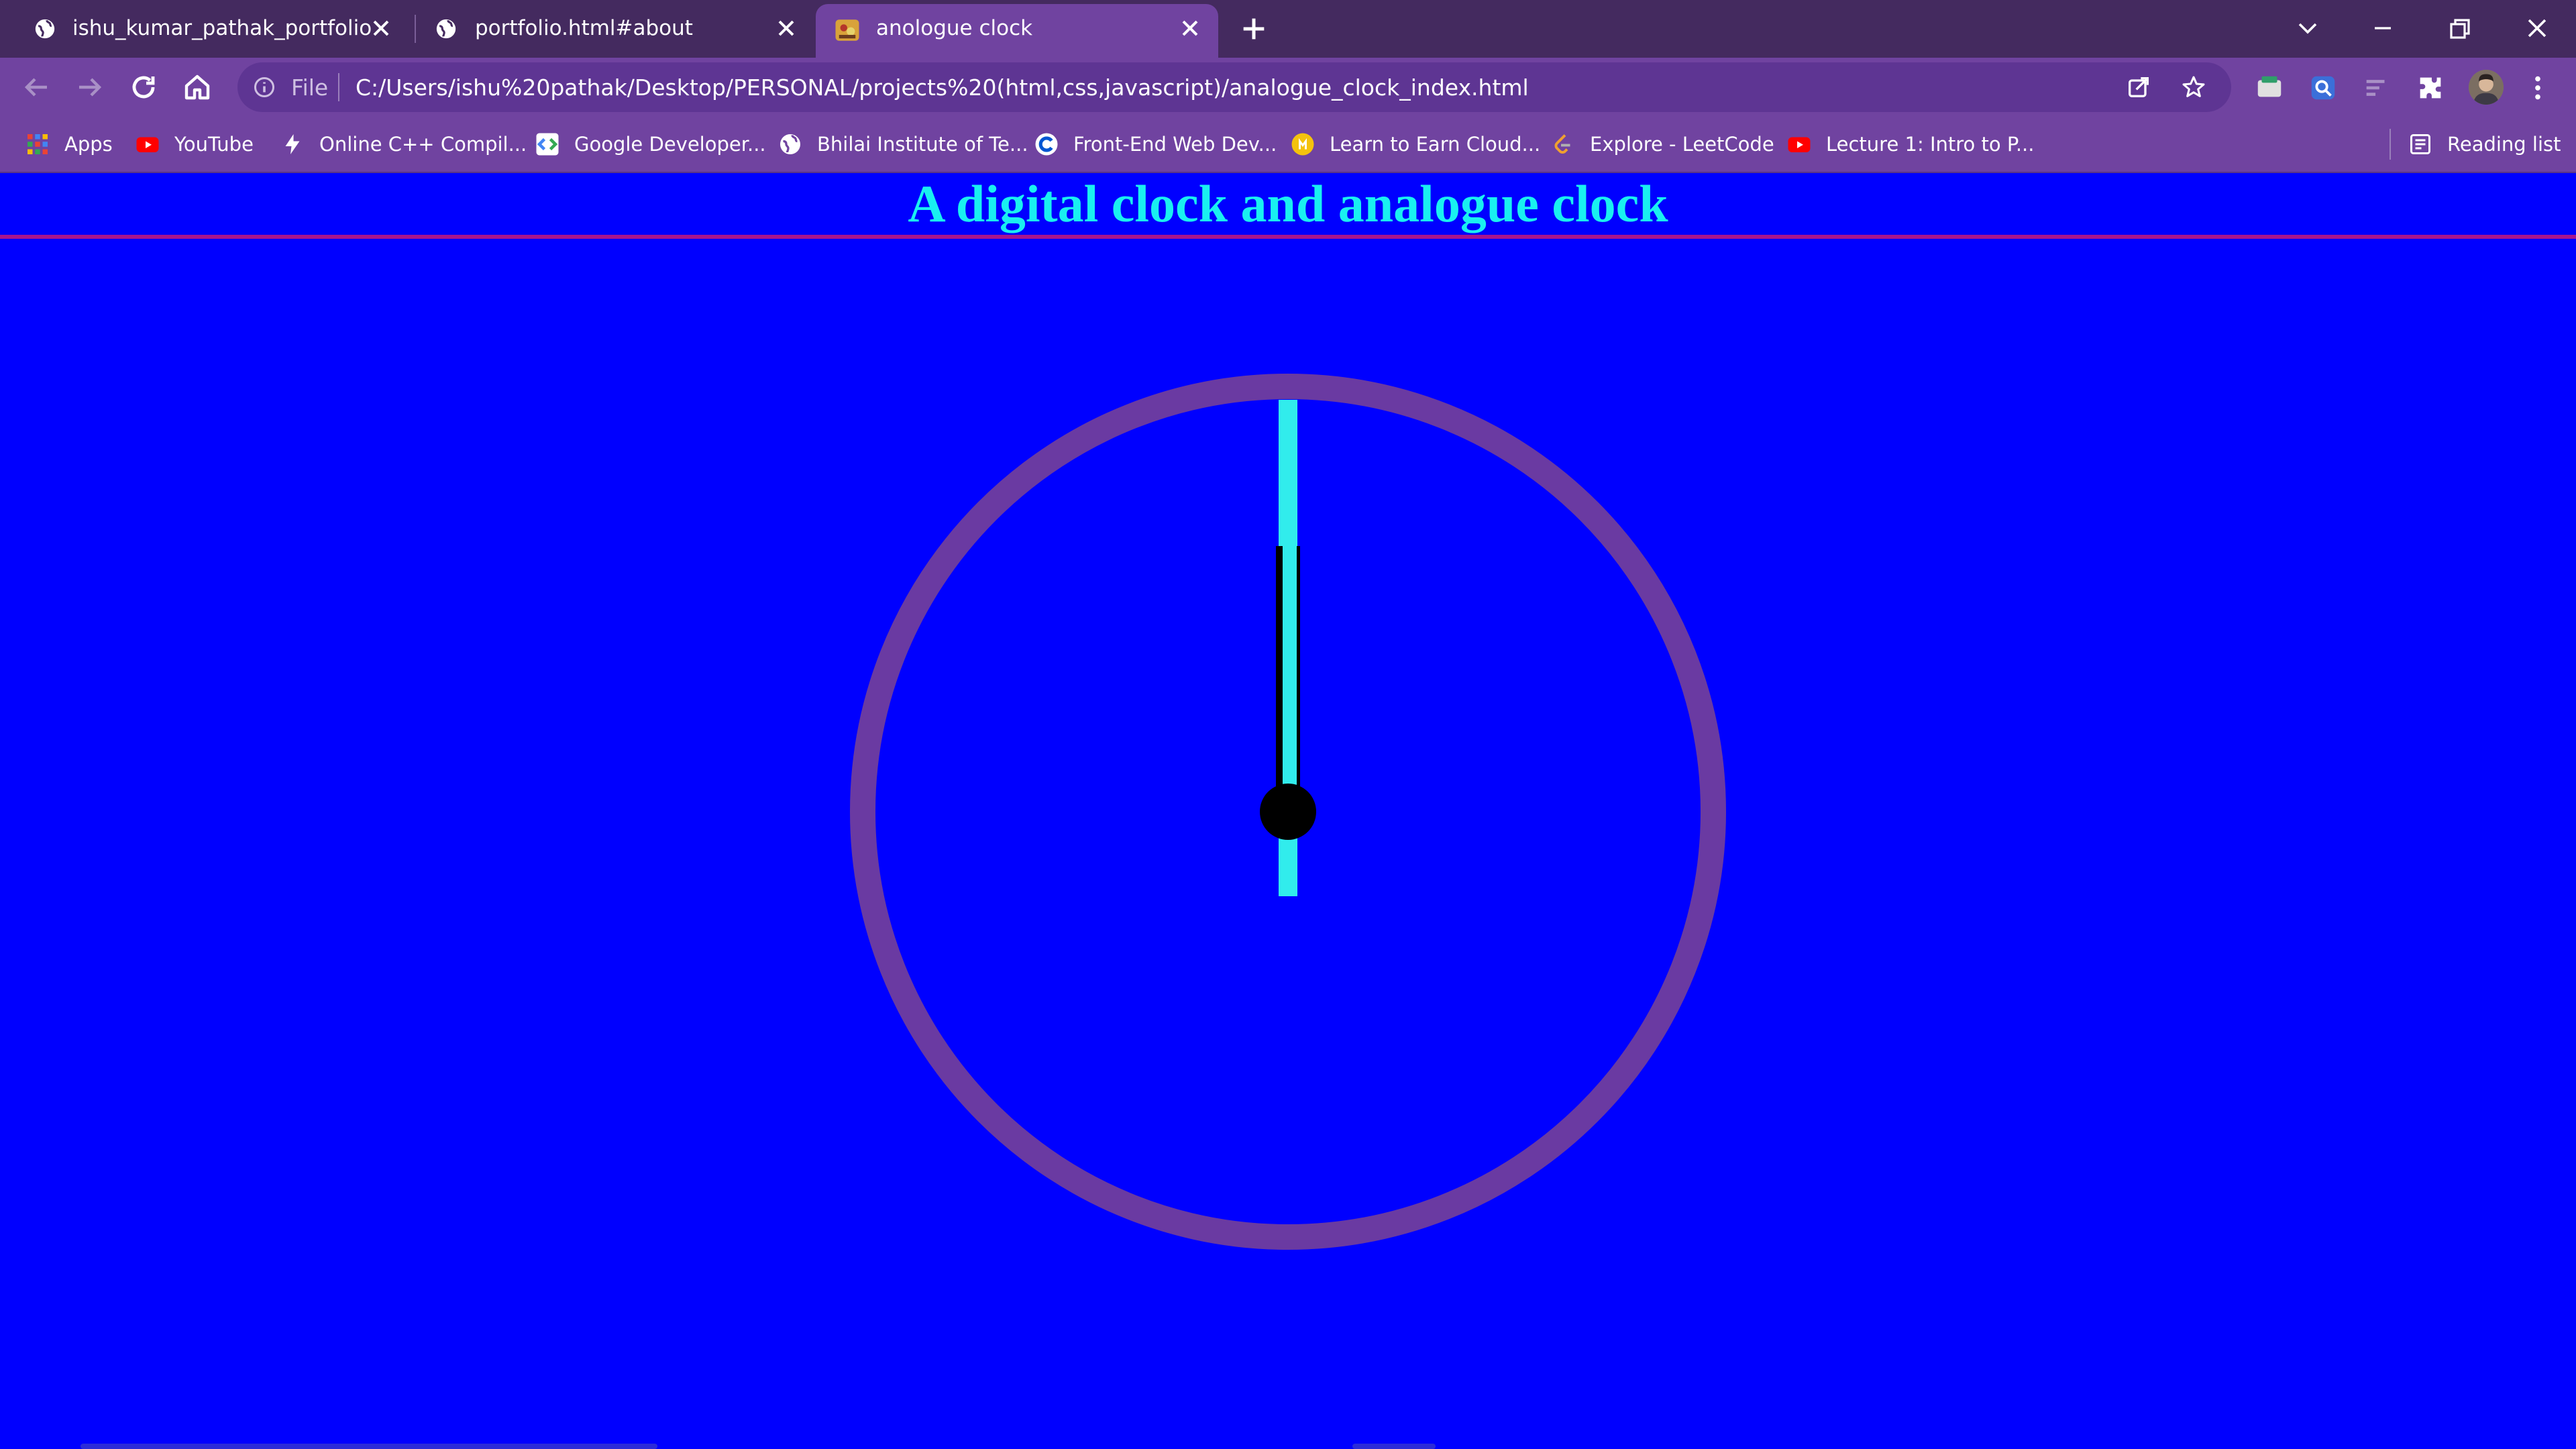 Image resolution: width=2576 pixels, height=1449 pixels. Describe the element at coordinates (222, 28) in the screenshot. I see `tab-title: ishu_kumar_pathak_portfolio` at that location.